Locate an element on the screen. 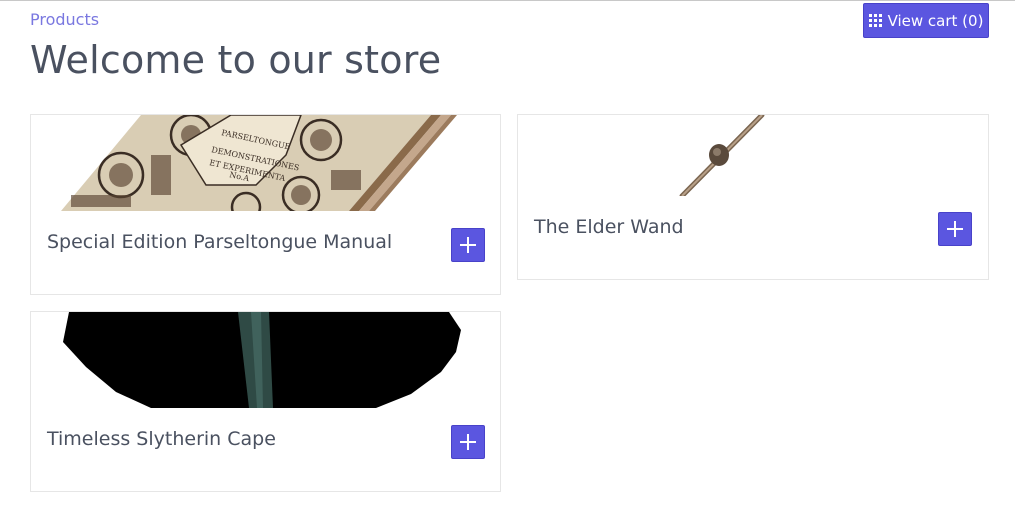 The width and height of the screenshot is (1015, 507). product-name: The Elder Wand is located at coordinates (609, 227).